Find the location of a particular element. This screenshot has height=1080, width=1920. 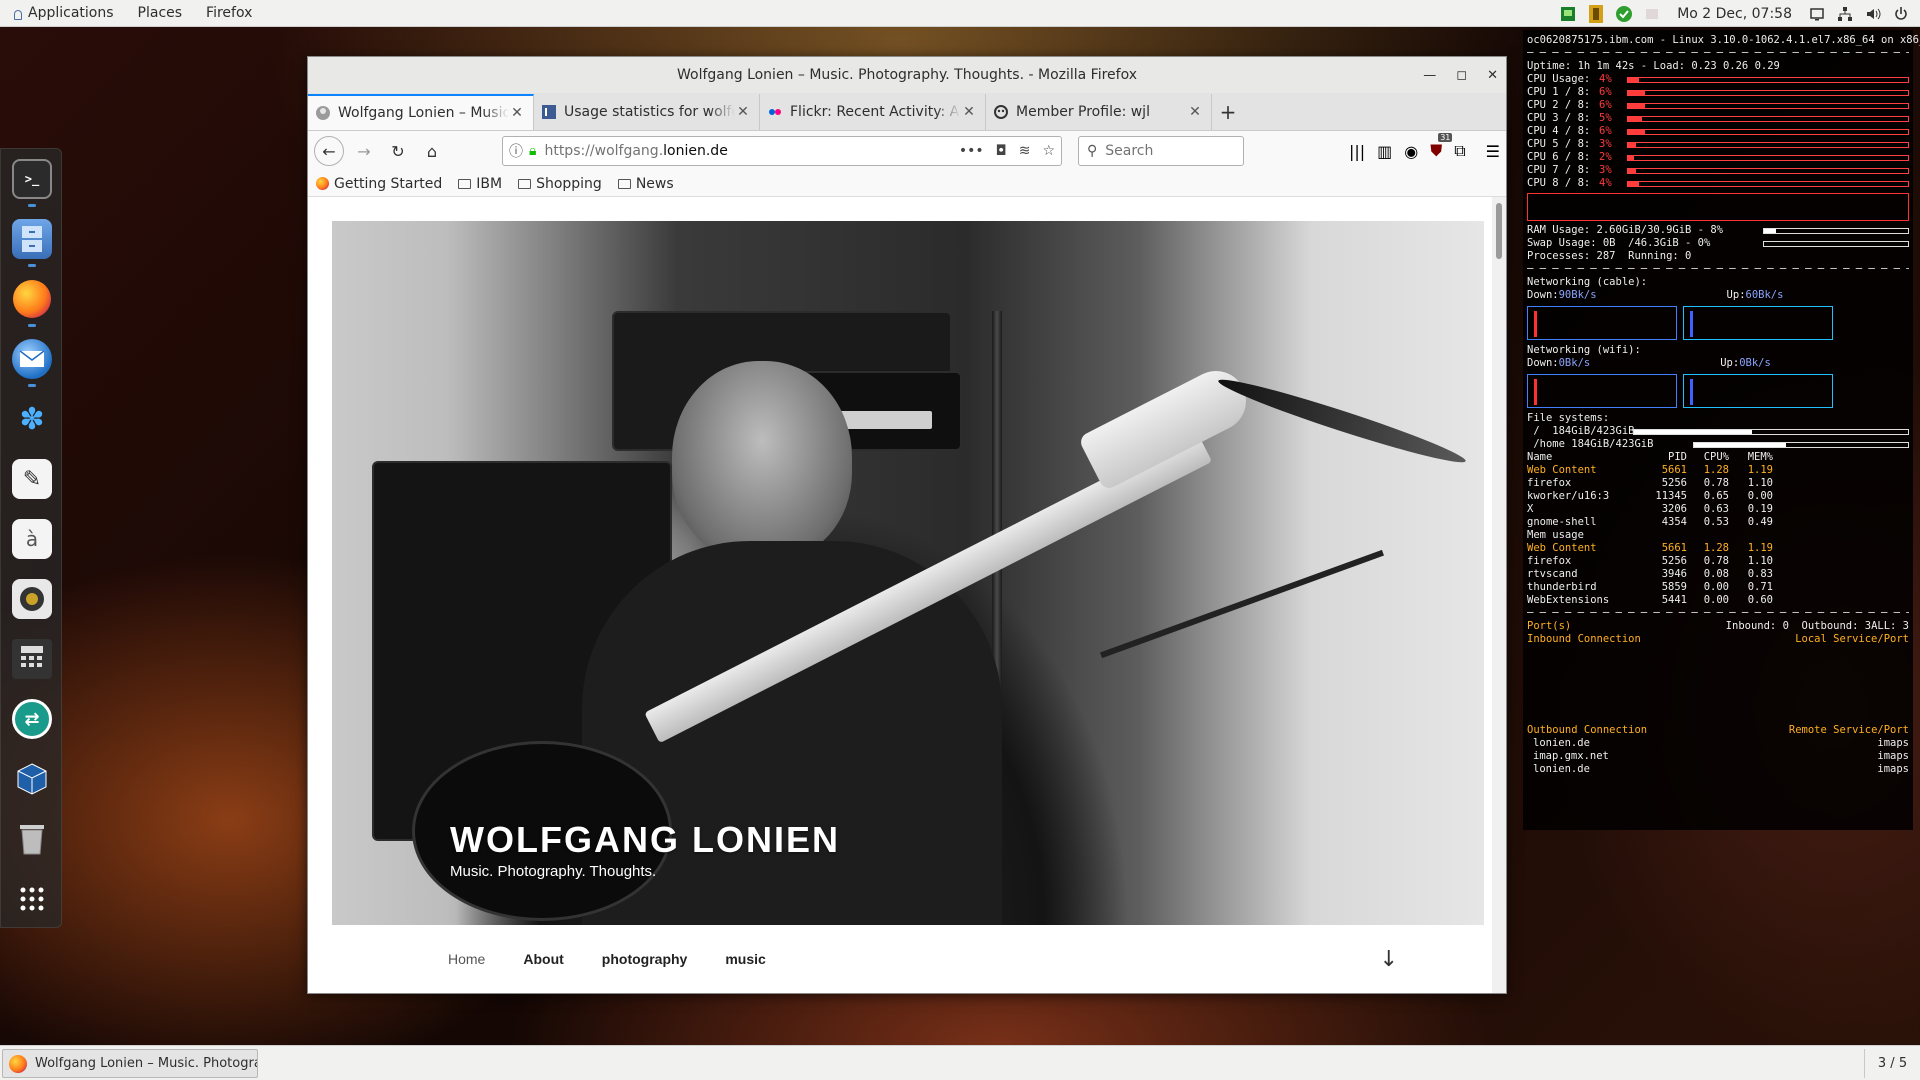

dock-calculator is located at coordinates (32, 659).